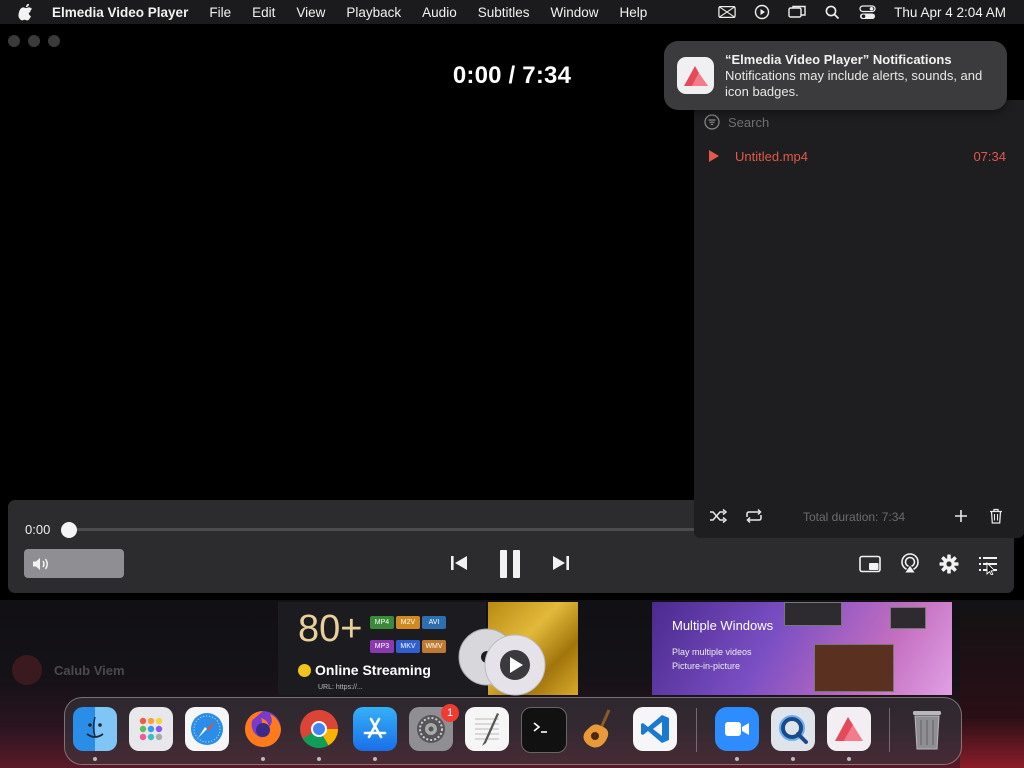 This screenshot has width=1024, height=768. I want to click on notification-title: “Elmedia Video Player” Notifications, so click(838, 59).